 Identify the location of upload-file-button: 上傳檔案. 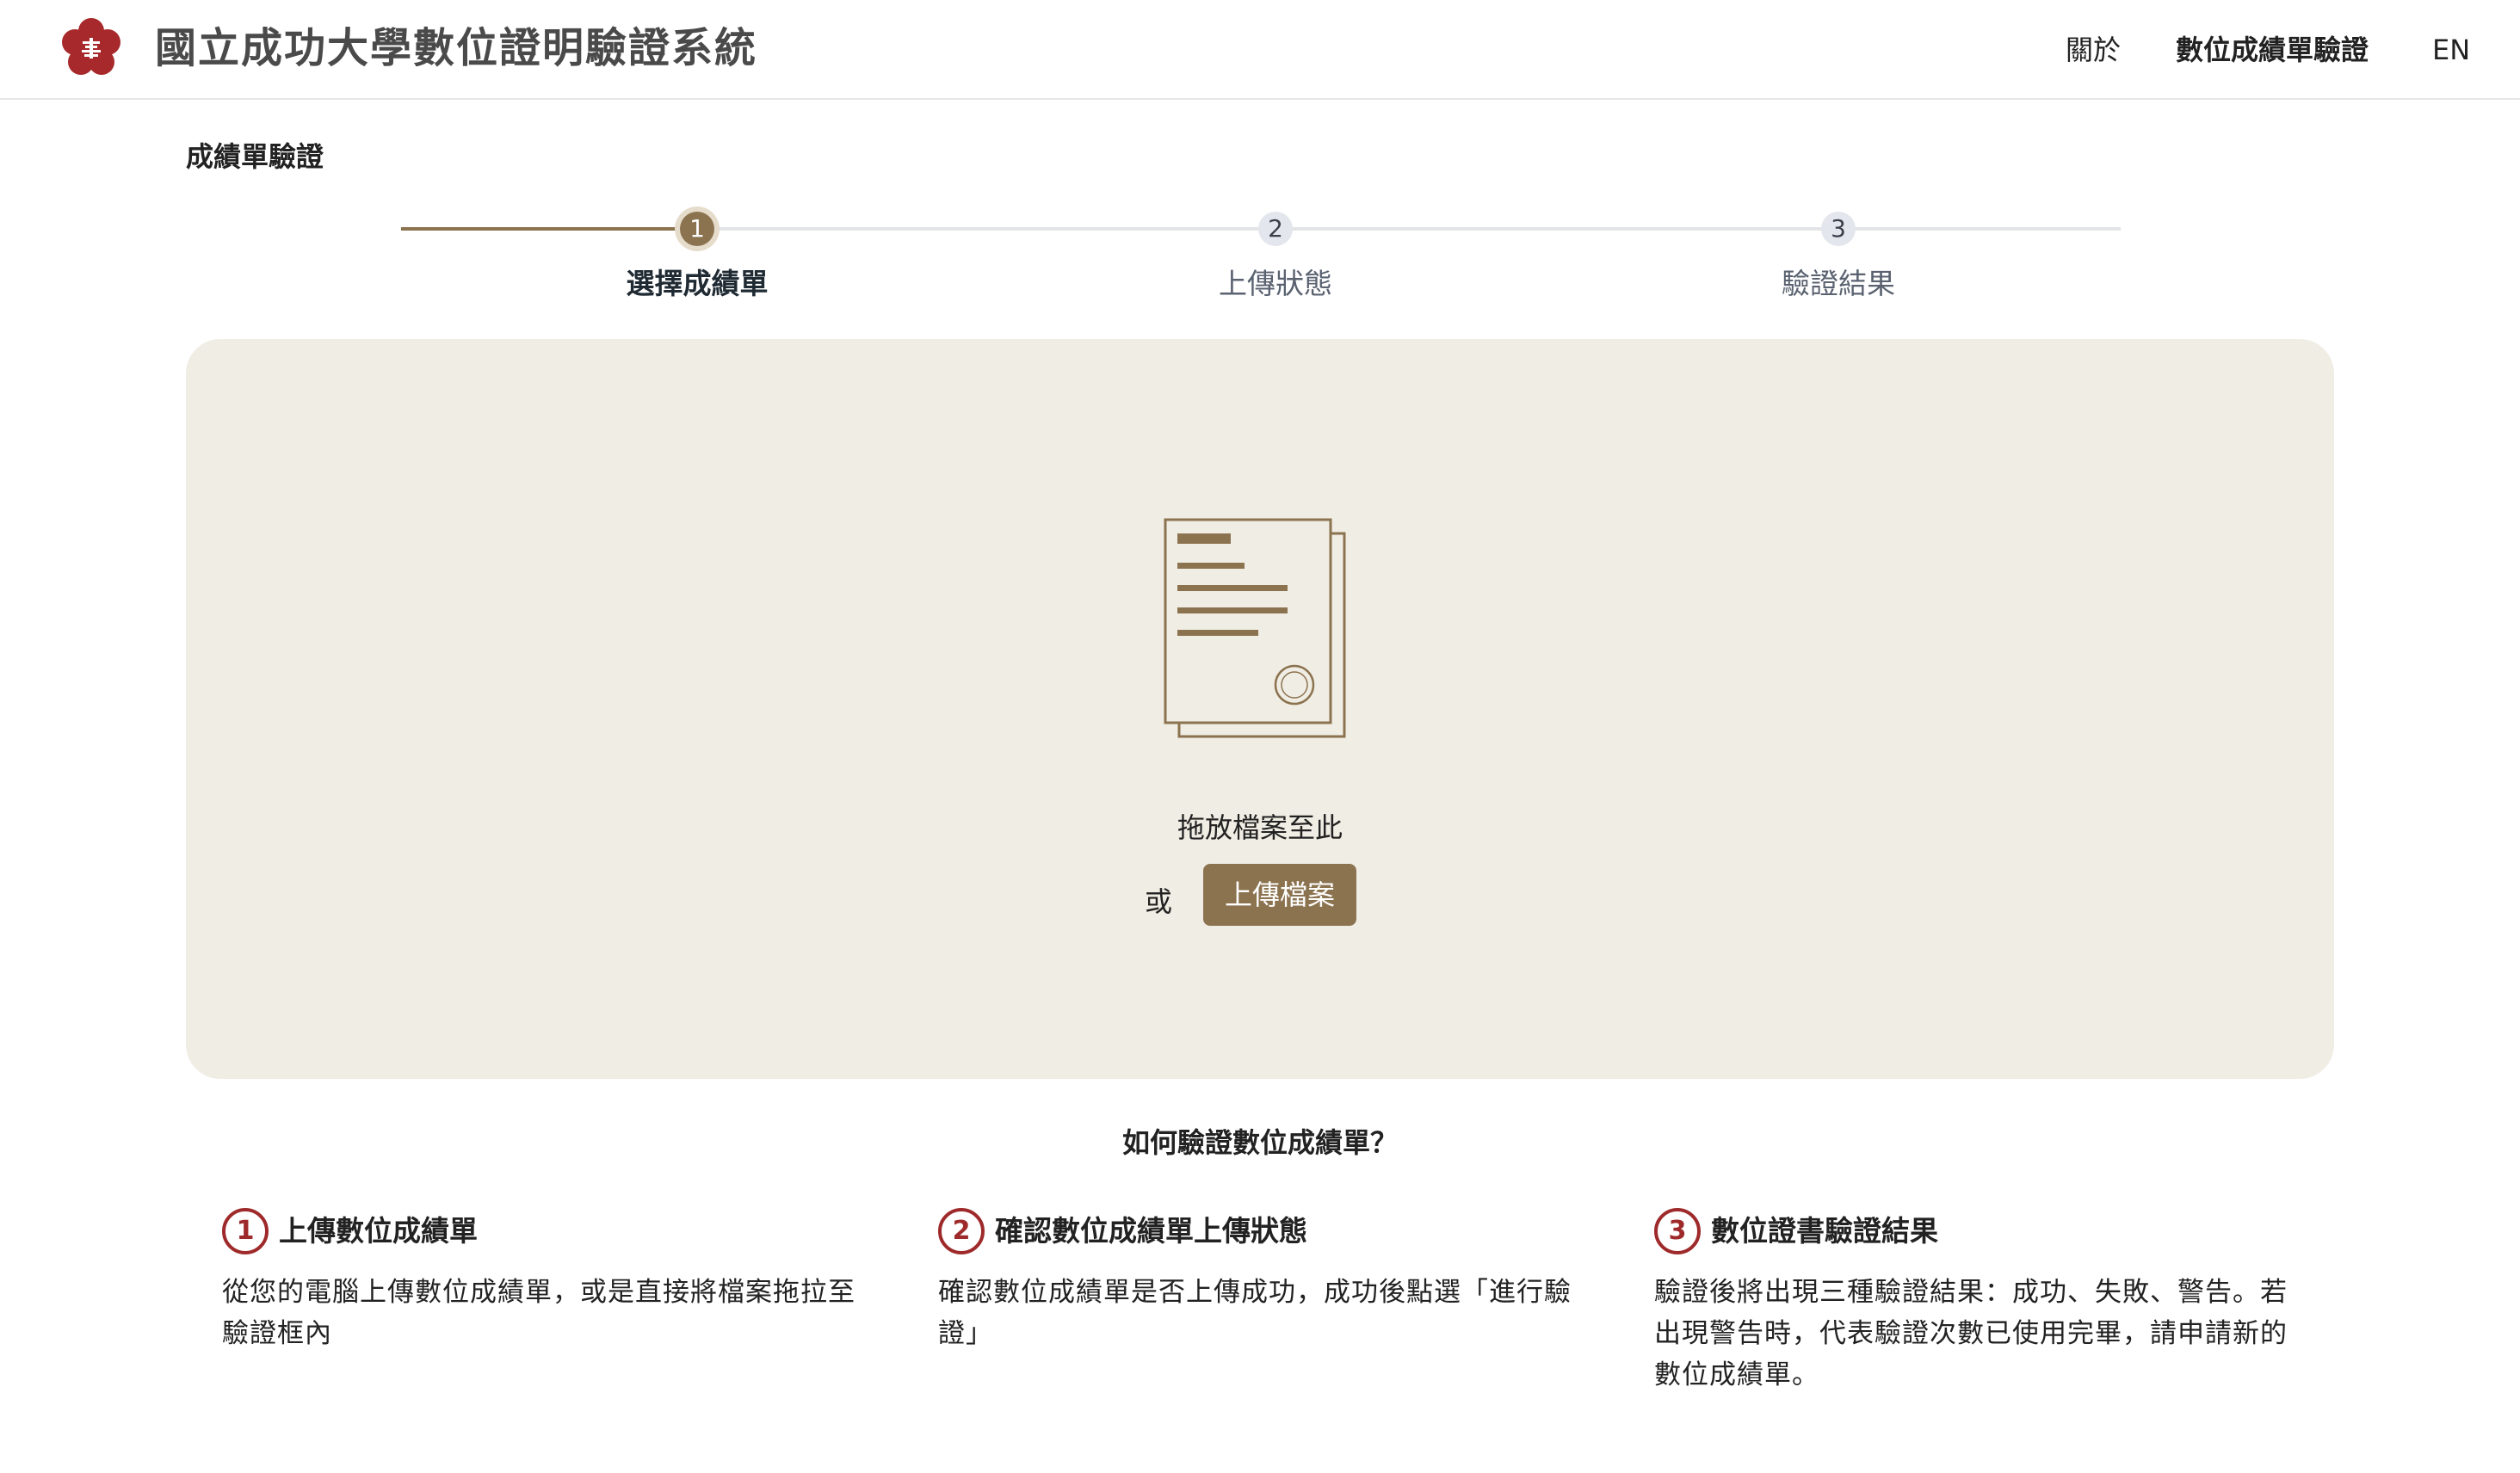
(1280, 895).